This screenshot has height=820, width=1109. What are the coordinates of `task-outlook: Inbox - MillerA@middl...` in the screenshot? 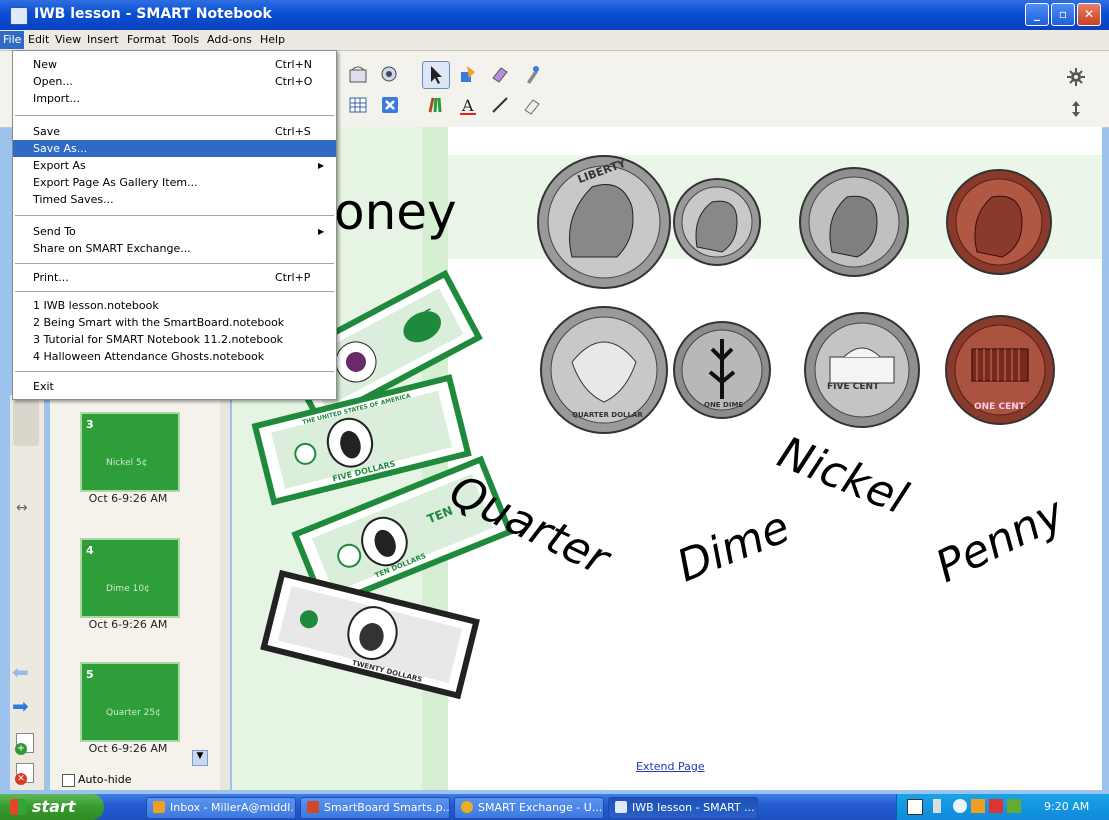 It's located at (221, 808).